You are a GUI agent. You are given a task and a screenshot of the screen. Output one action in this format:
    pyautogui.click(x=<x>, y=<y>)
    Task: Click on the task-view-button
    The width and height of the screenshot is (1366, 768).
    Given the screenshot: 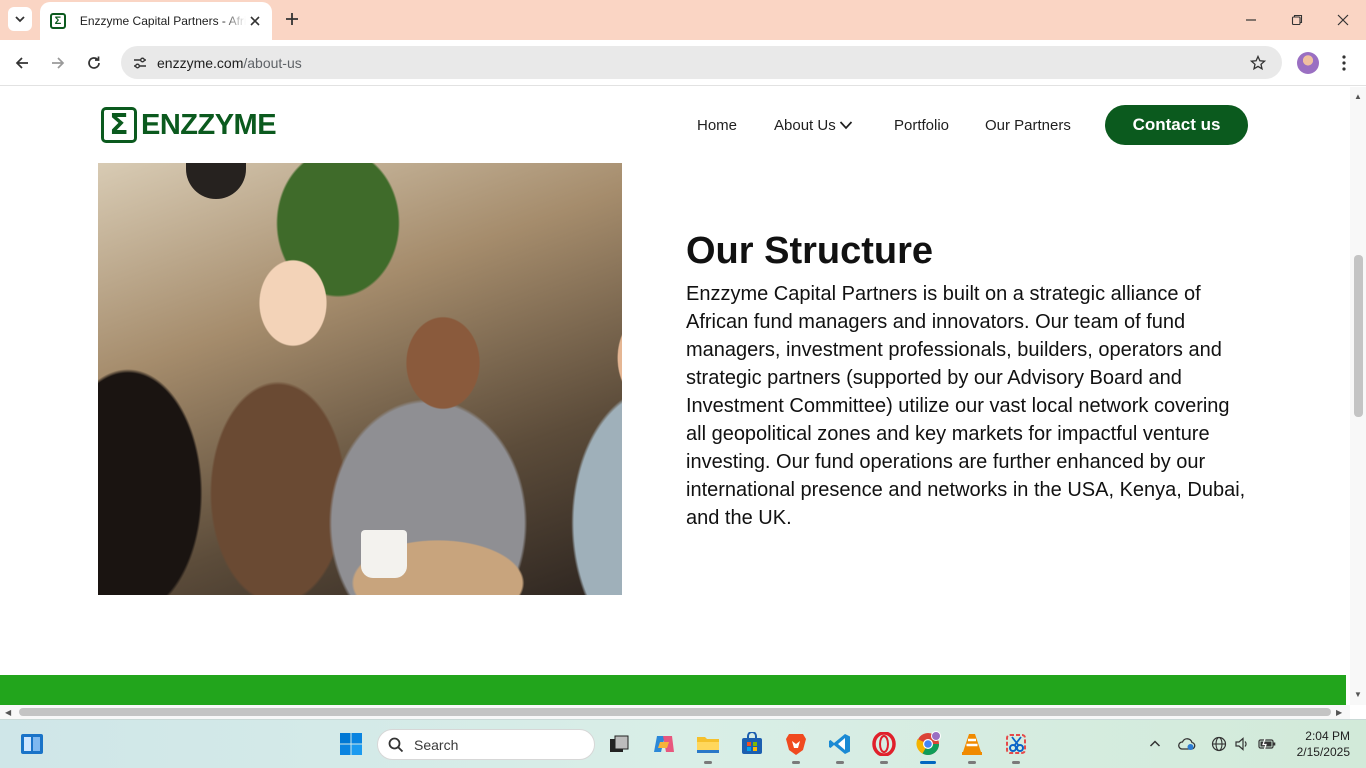 What is the action you would take?
    pyautogui.click(x=619, y=744)
    